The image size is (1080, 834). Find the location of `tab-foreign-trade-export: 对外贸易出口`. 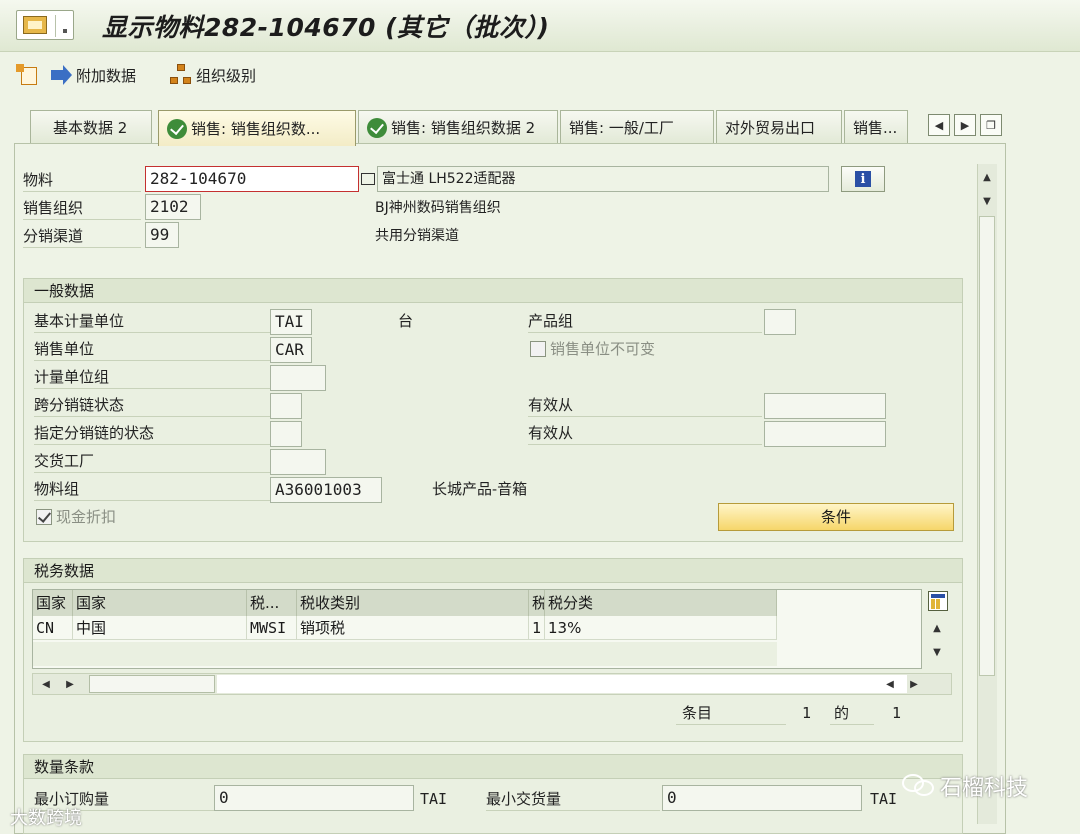

tab-foreign-trade-export: 对外贸易出口 is located at coordinates (779, 127).